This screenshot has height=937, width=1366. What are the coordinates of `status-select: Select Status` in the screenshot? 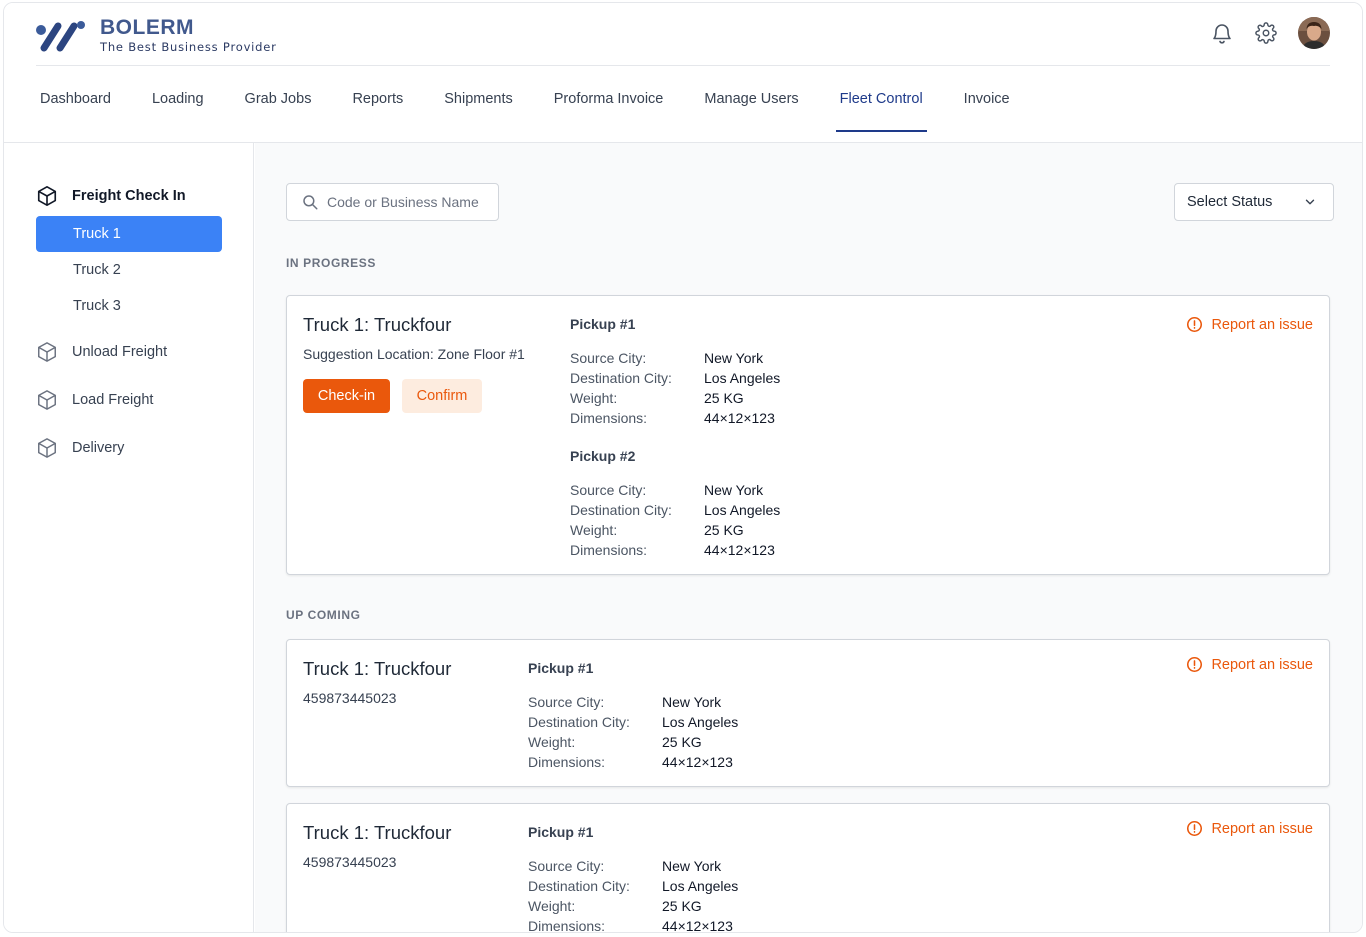 It's located at (1254, 202).